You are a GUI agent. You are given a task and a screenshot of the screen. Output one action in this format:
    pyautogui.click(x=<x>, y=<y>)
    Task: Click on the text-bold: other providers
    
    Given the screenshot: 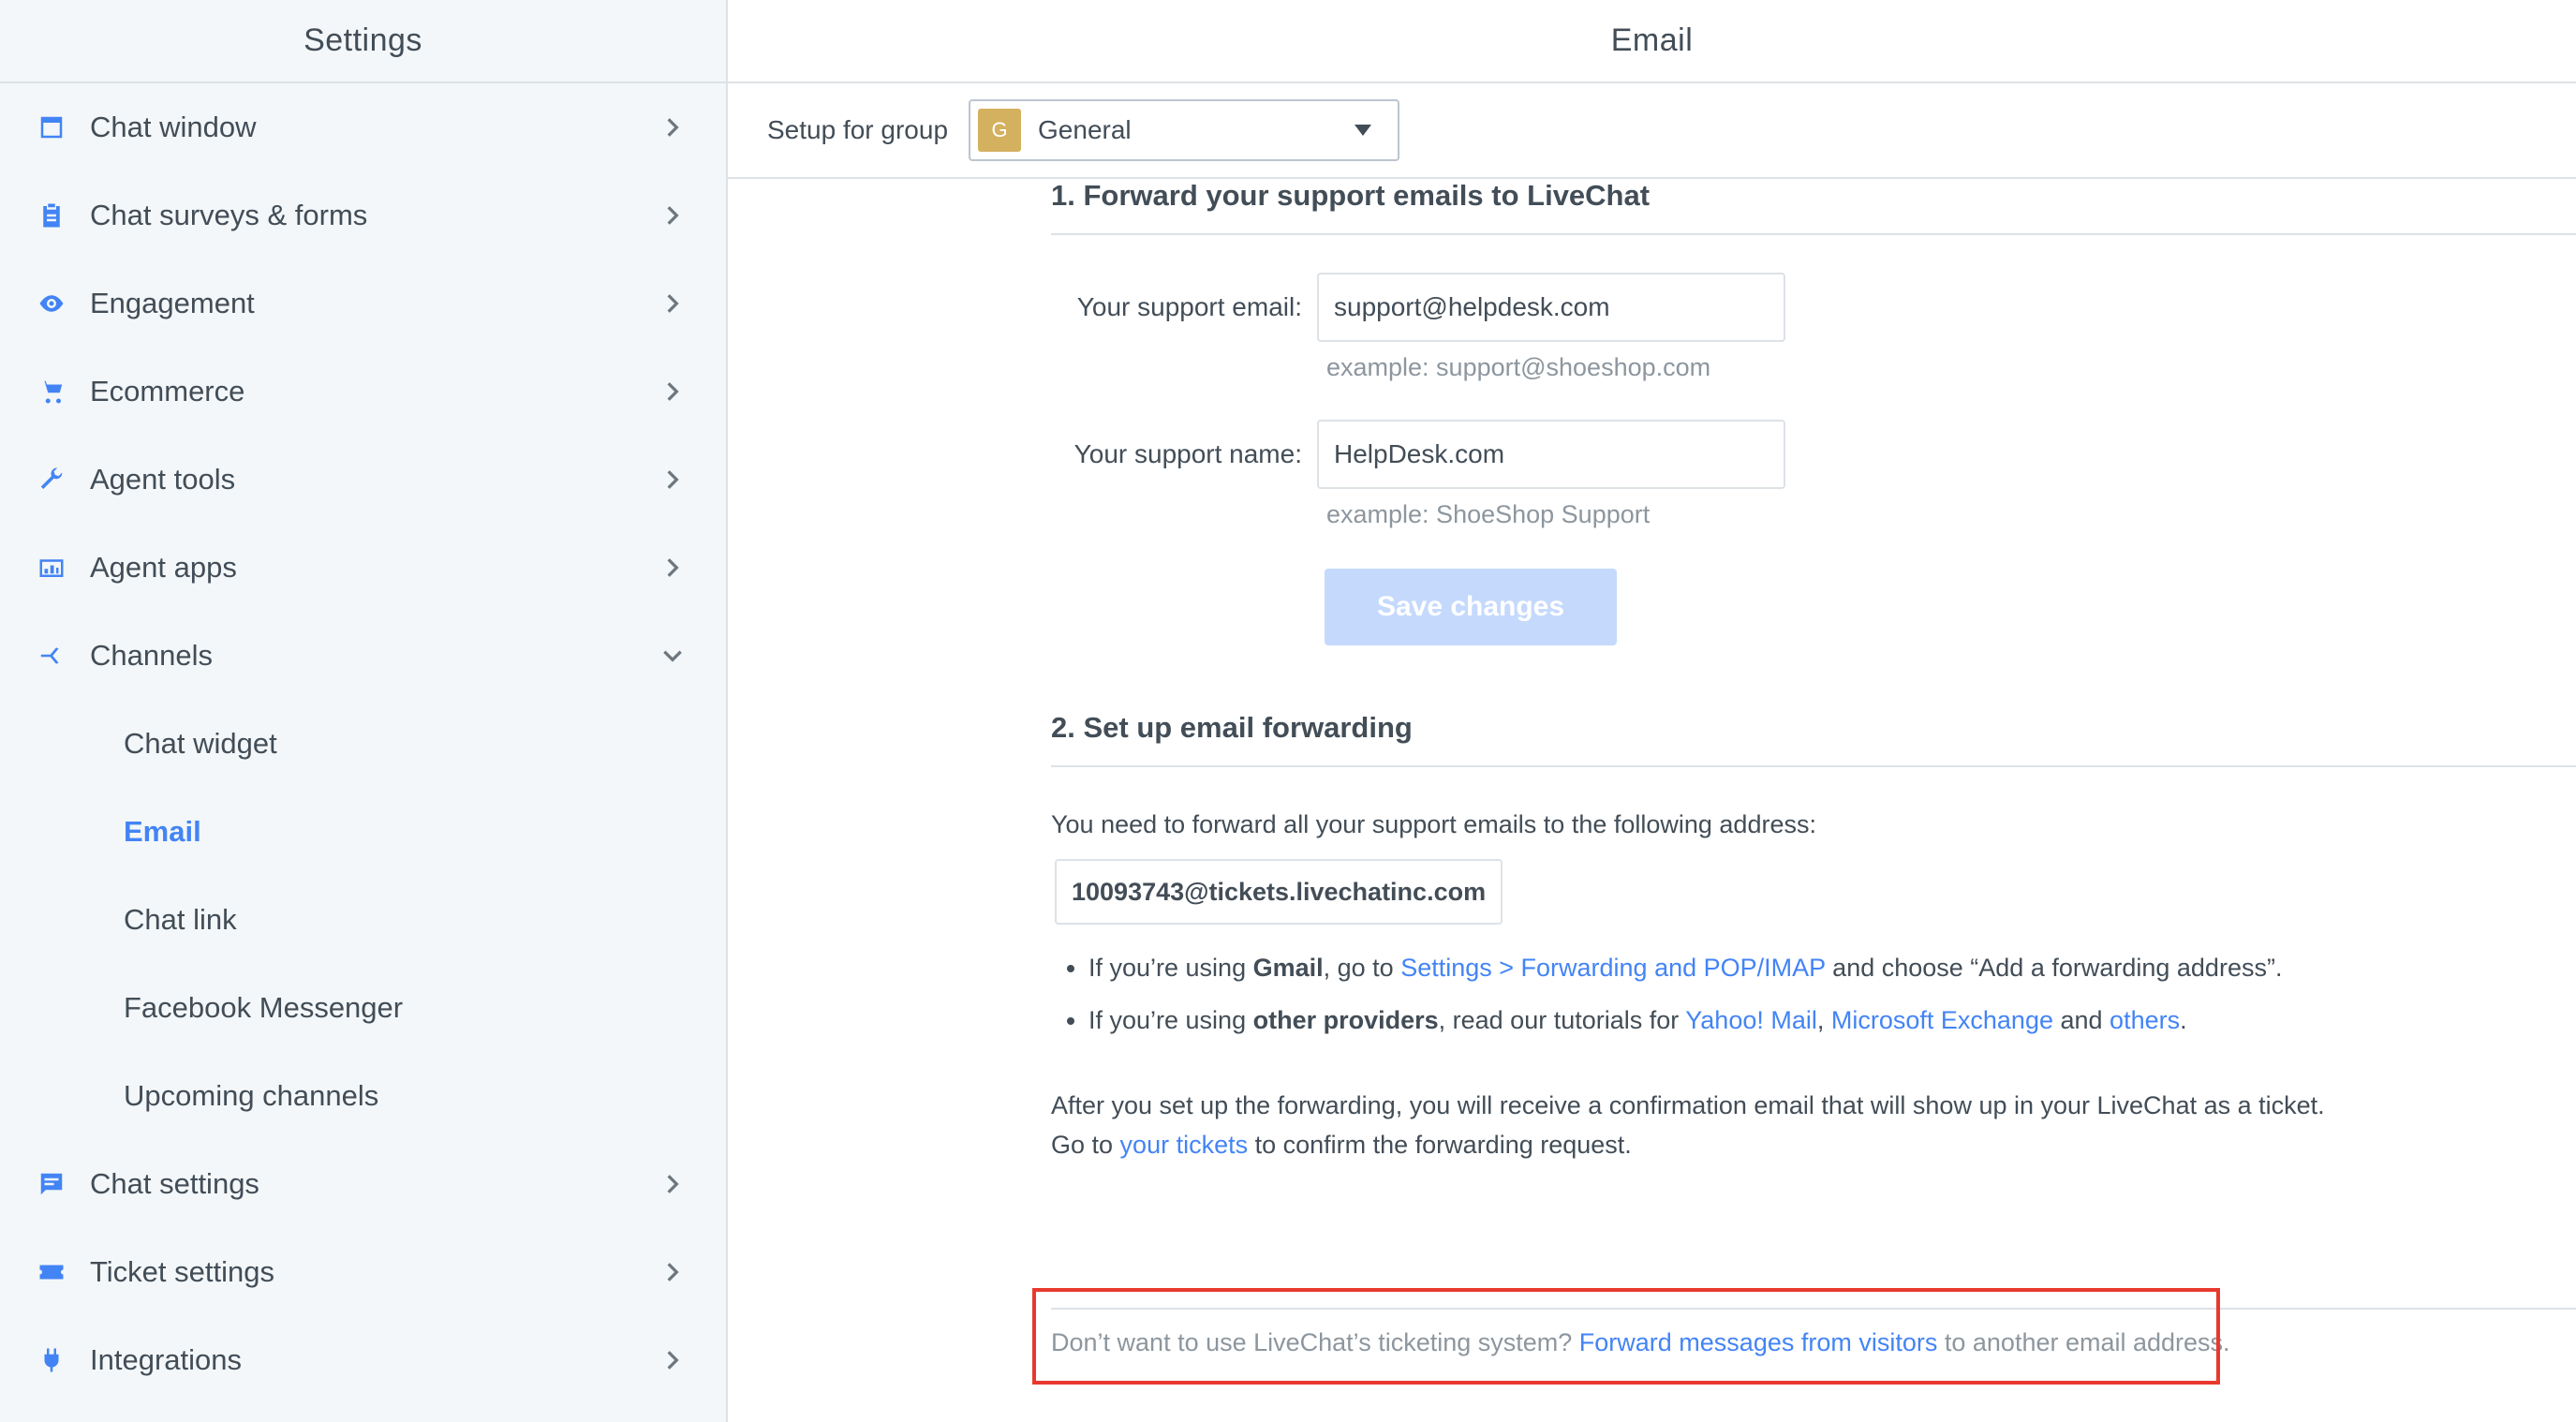 What is the action you would take?
    pyautogui.click(x=1345, y=1020)
    